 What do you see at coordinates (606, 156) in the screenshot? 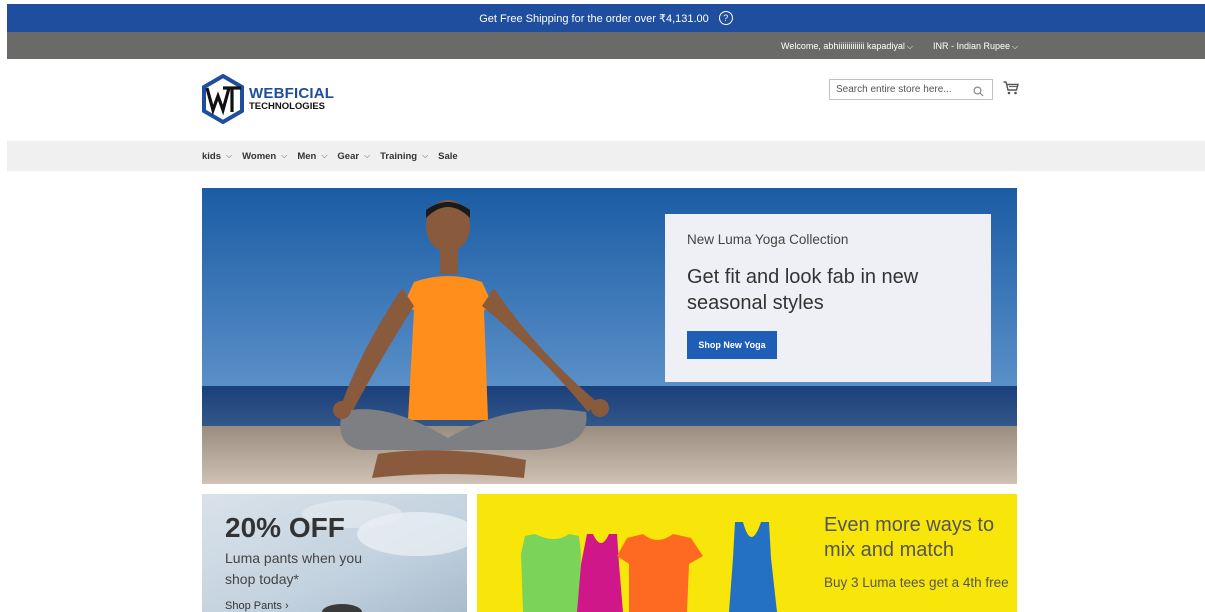
I see `main-navigation: kids ⌵ Women ⌵ Men ⌵ Gear ⌵ Training ⌵ Sale` at bounding box center [606, 156].